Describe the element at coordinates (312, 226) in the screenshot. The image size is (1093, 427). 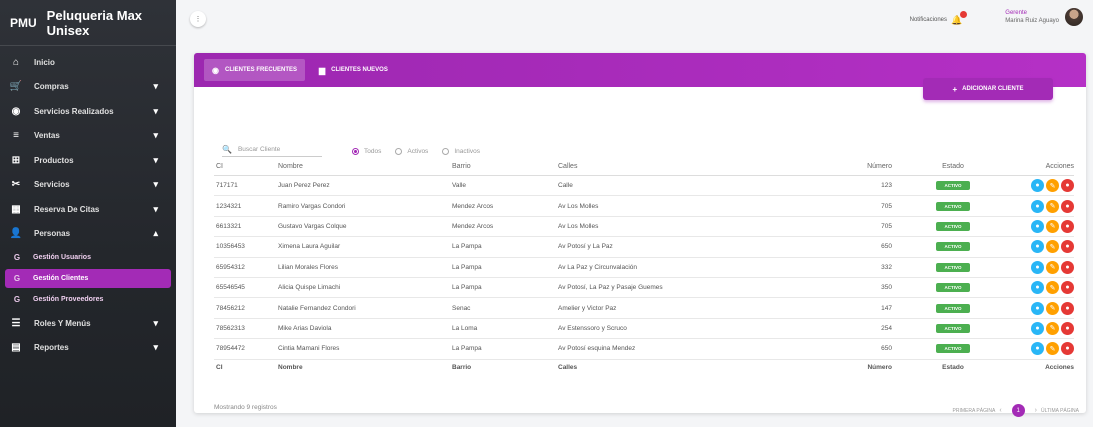
I see `cell-nombre: Gustavo Vargas Colque` at that location.